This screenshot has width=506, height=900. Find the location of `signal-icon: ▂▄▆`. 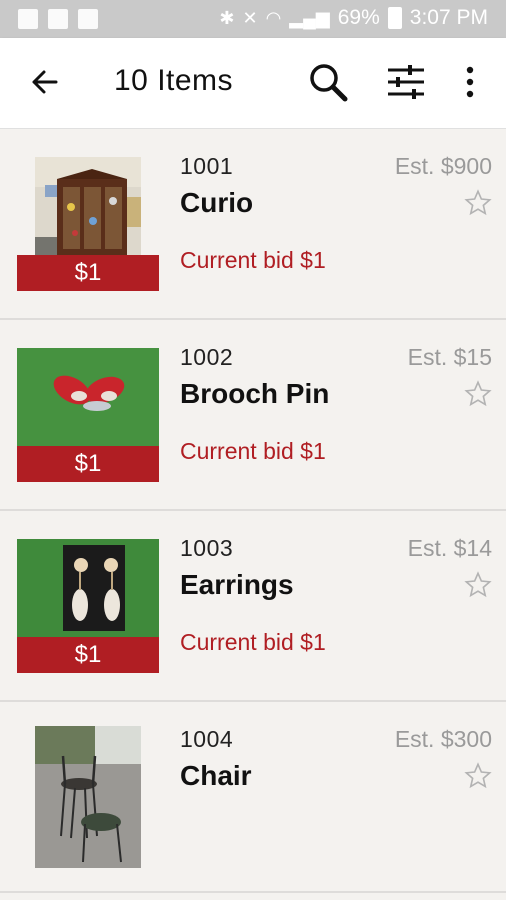

signal-icon: ▂▄▆ is located at coordinates (309, 17).